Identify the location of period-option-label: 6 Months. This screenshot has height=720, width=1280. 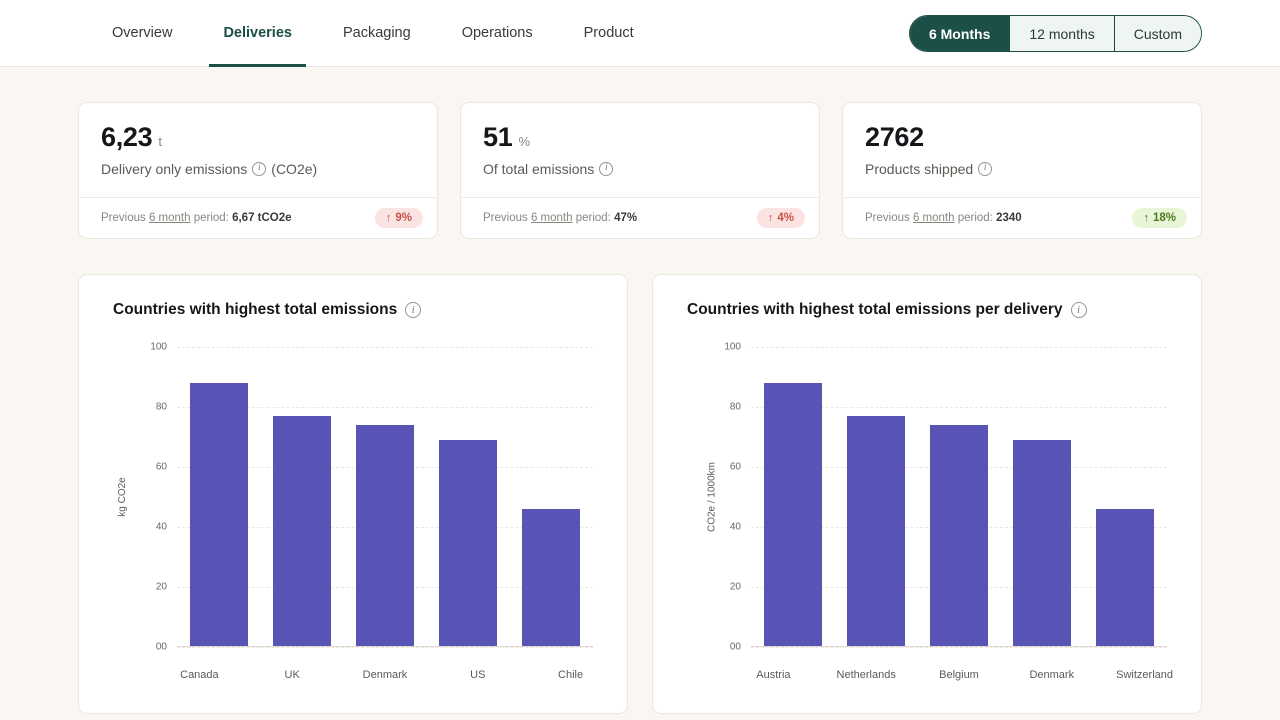
(959, 33).